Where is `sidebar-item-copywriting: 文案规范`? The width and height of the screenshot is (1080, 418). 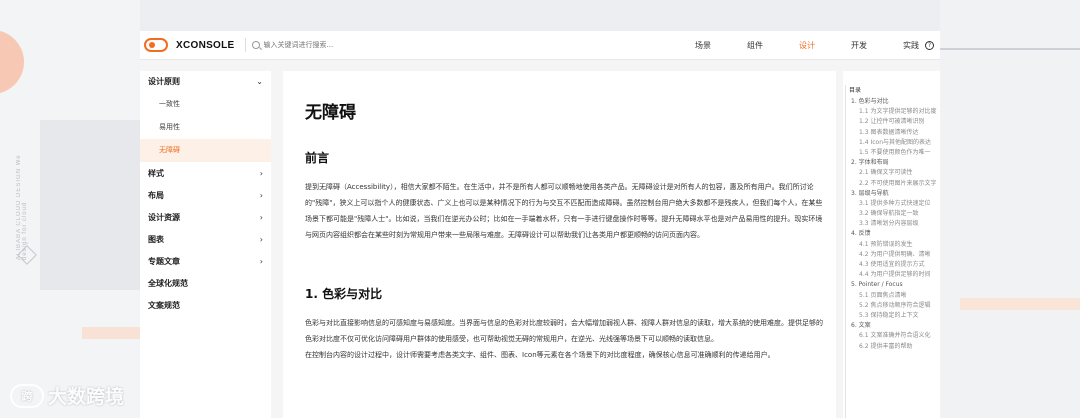
sidebar-item-copywriting: 文案规范 is located at coordinates (205, 306).